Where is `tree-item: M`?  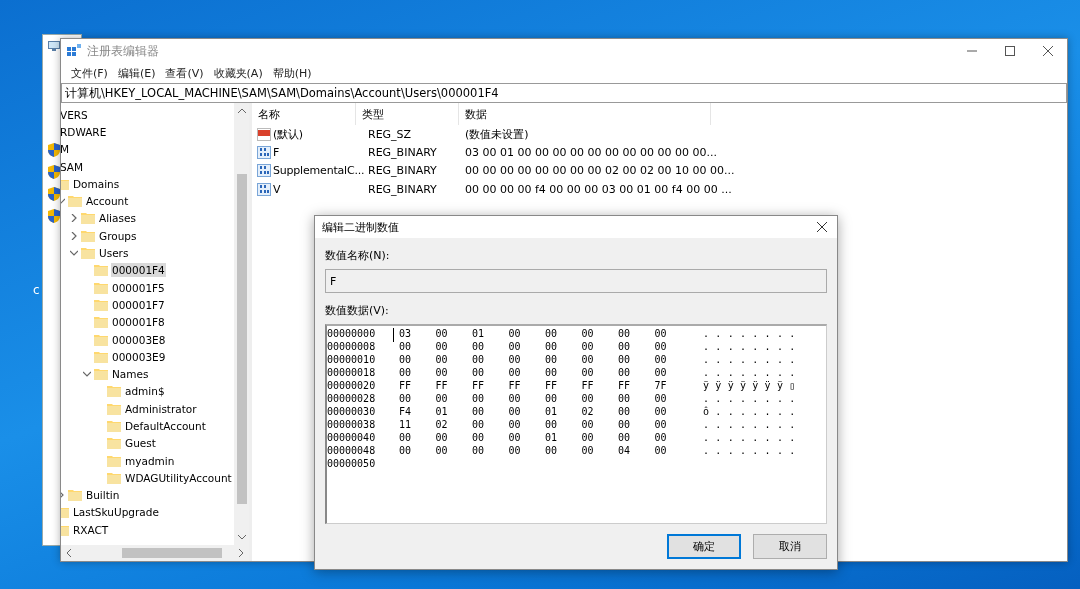
tree-item: M is located at coordinates (66, 149).